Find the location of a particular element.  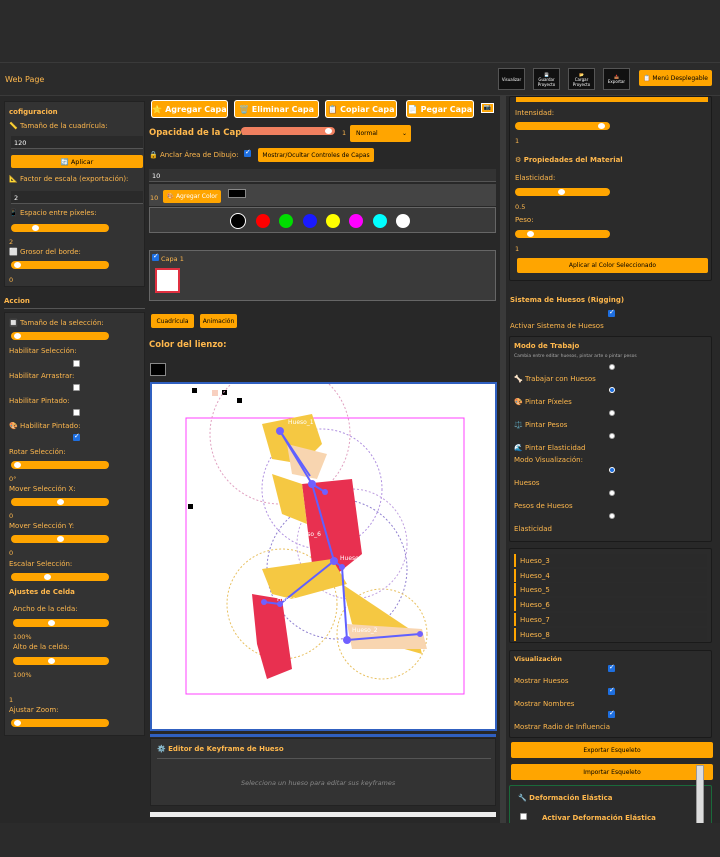

bone-label: hueso_6 is located at coordinates (308, 534).